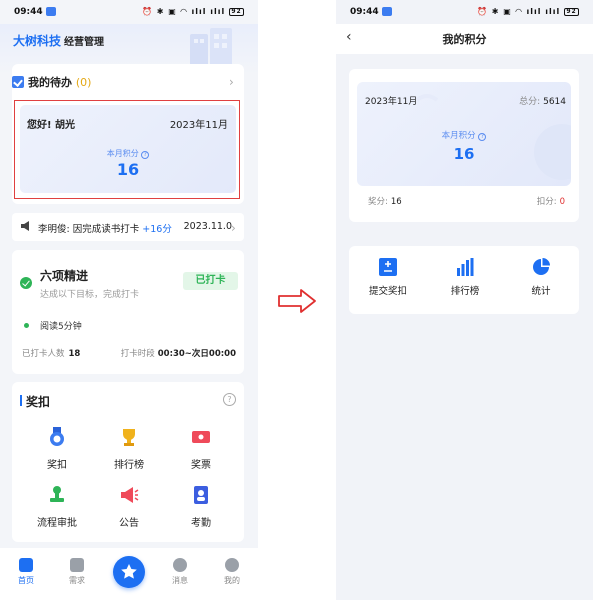  I want to click on checkin-time-label: 打卡时段, so click(137, 354).